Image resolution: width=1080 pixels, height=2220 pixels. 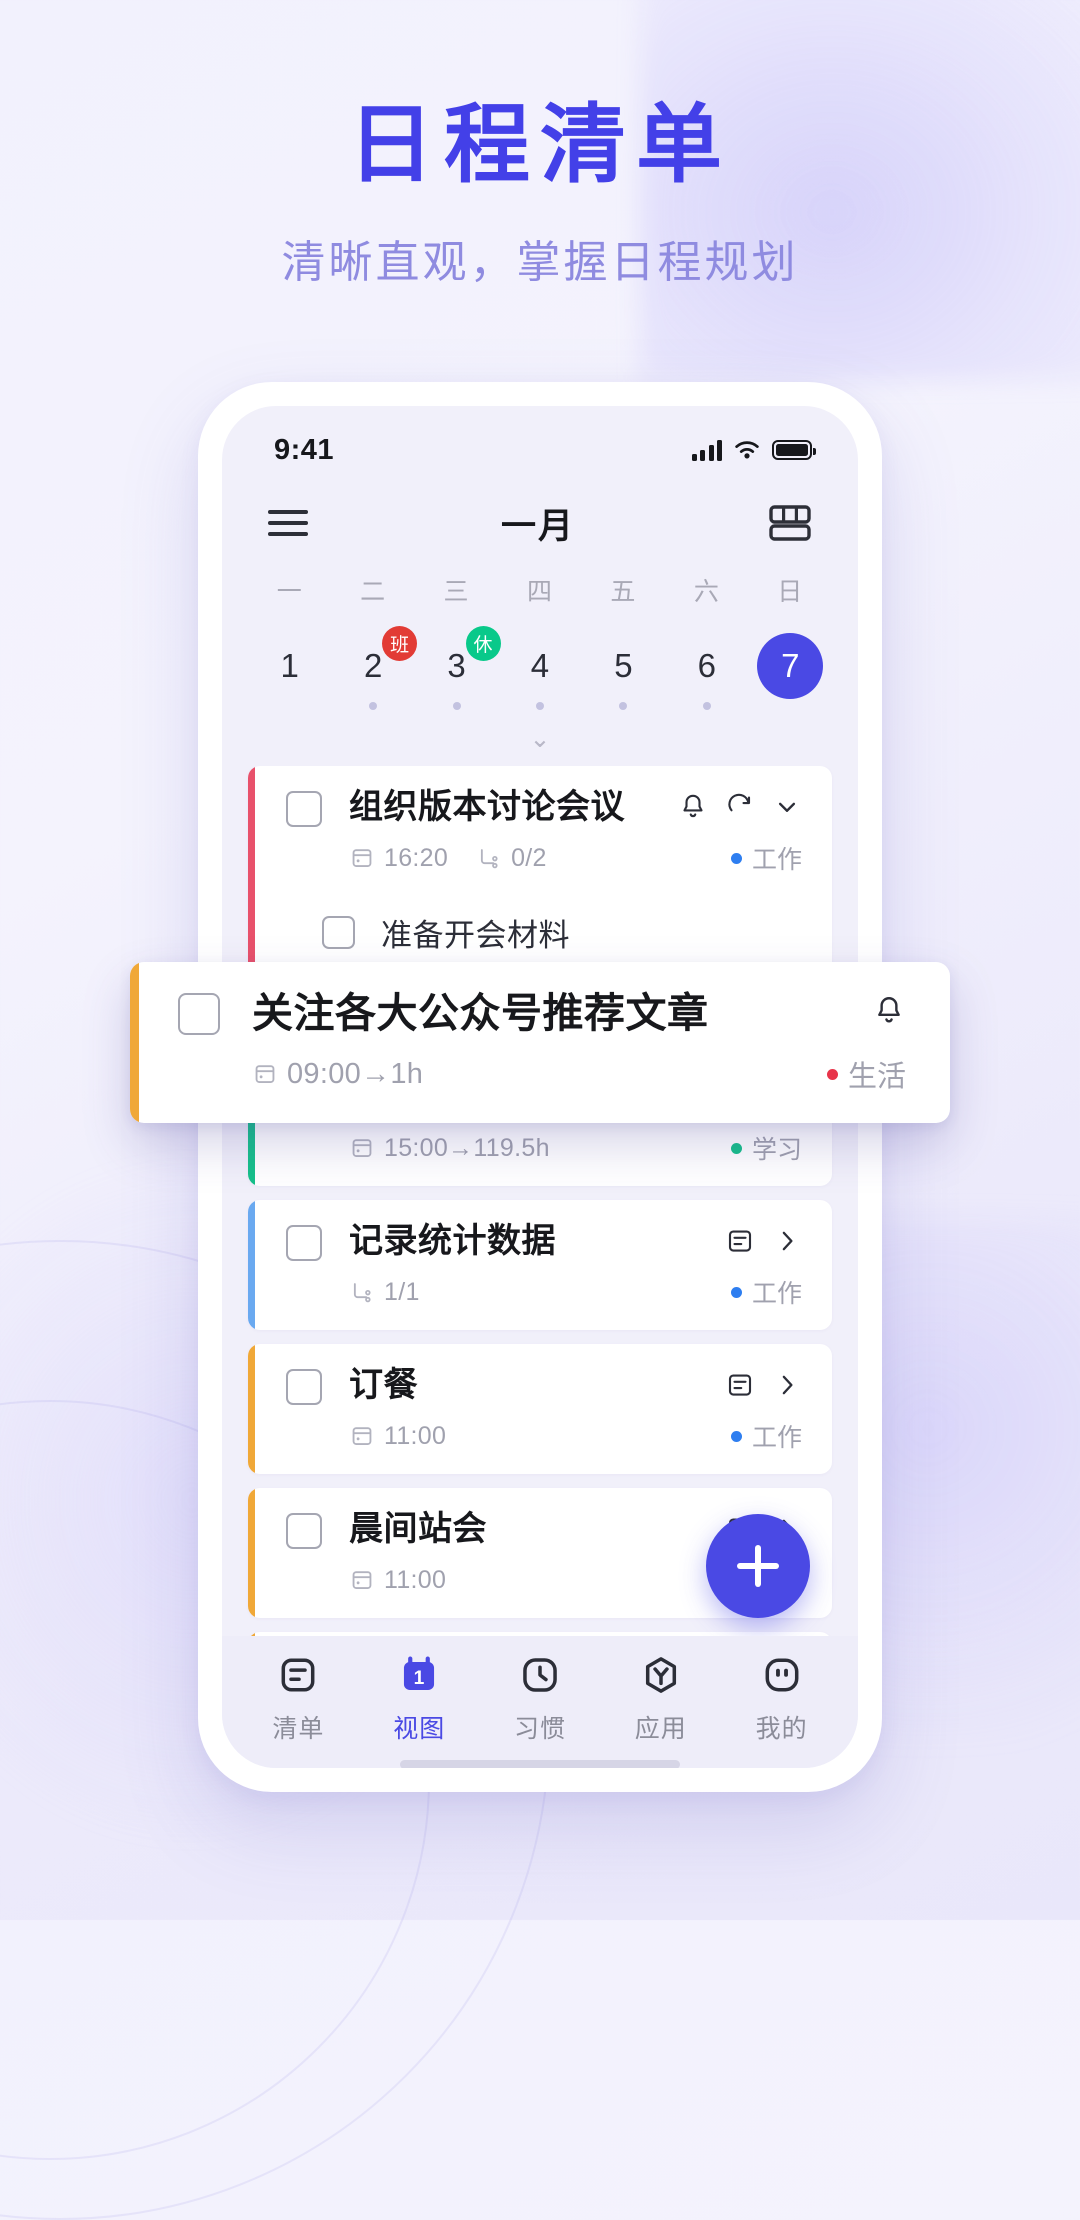 What do you see at coordinates (544, 1386) in the screenshot?
I see `task-top-row: 订餐` at bounding box center [544, 1386].